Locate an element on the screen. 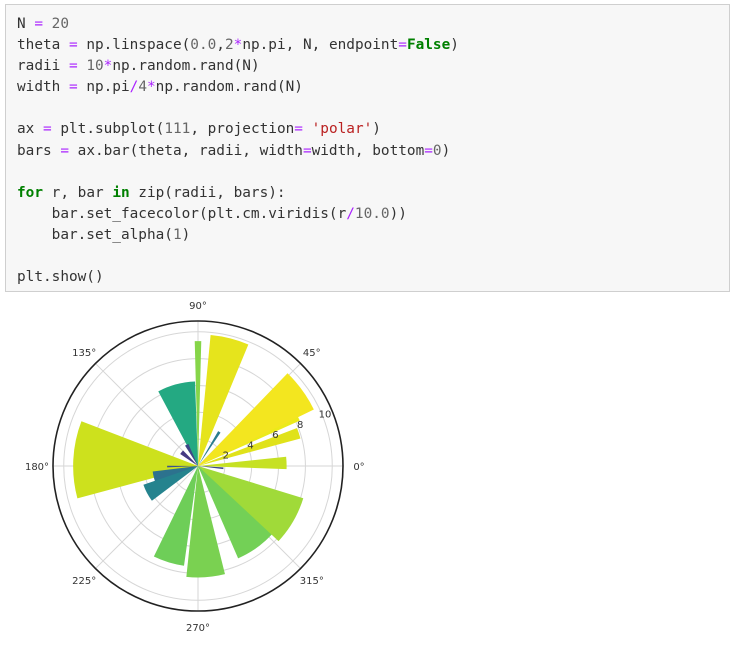  code-token: theta is located at coordinates (43, 45).